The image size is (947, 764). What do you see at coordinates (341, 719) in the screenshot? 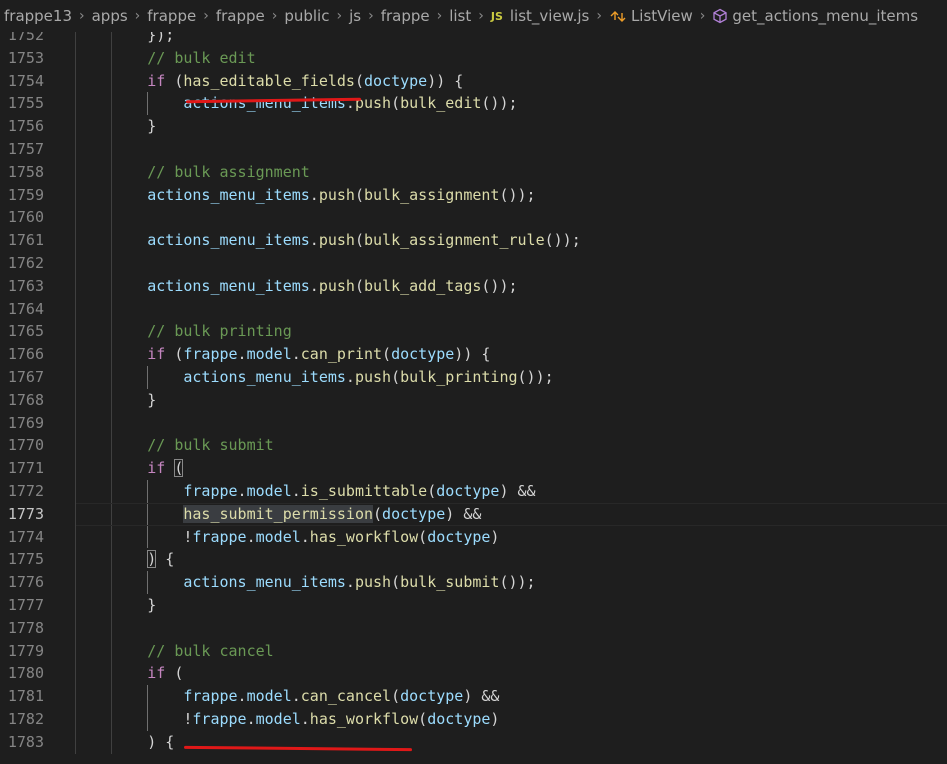
I see `code-text: !frappe.model.has_workflow(doctype)` at bounding box center [341, 719].